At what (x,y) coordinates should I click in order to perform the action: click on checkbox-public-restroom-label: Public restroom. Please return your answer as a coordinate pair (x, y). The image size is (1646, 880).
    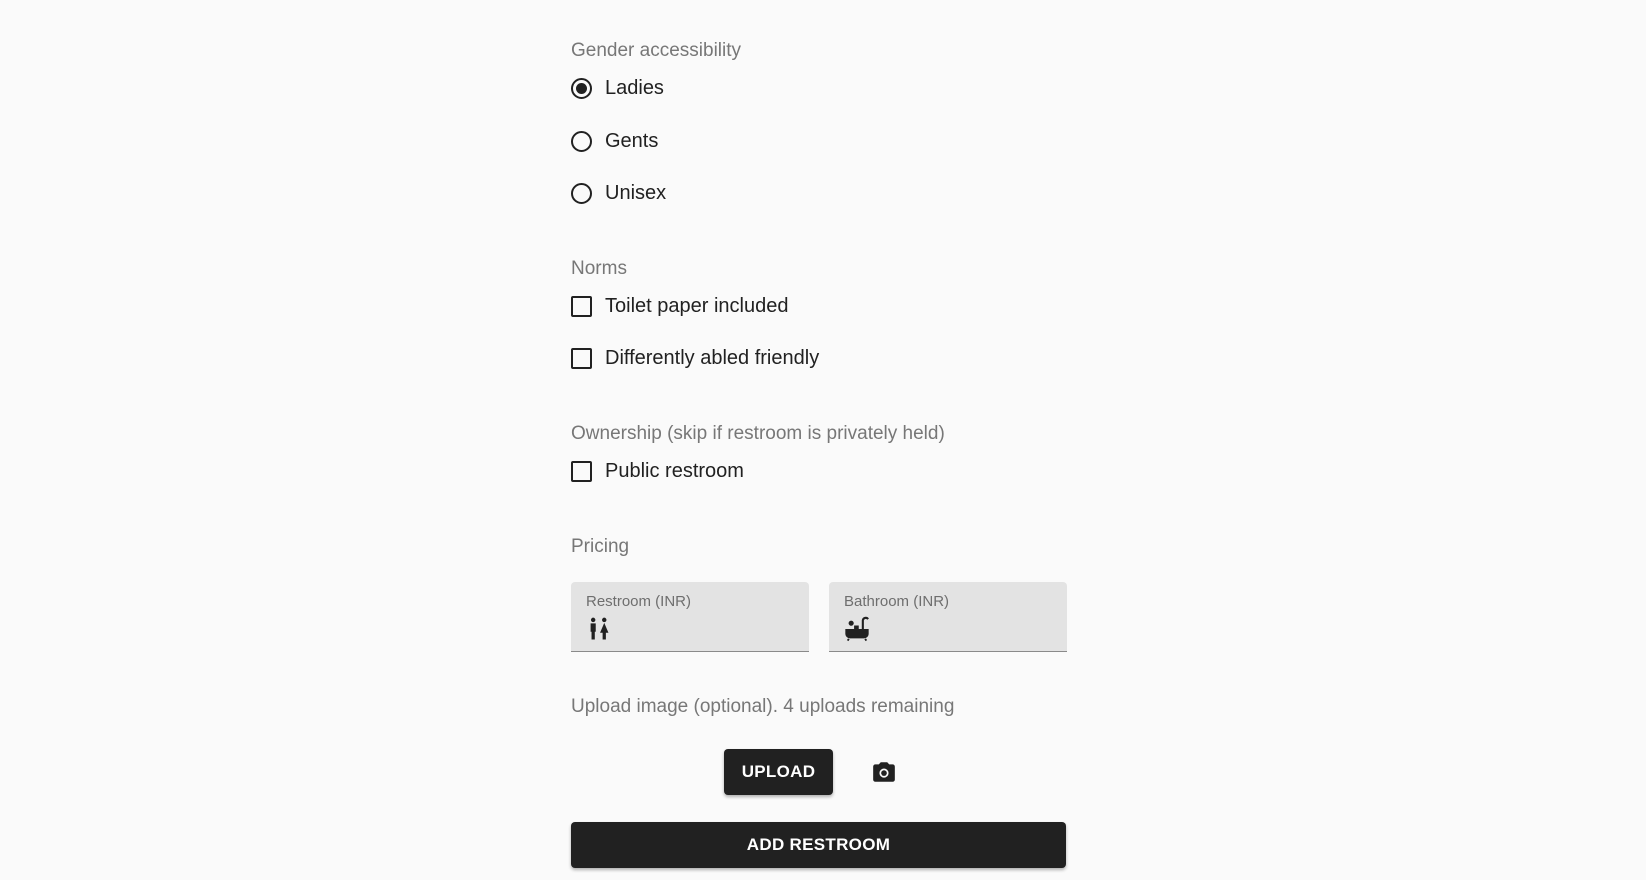
    Looking at the image, I should click on (674, 470).